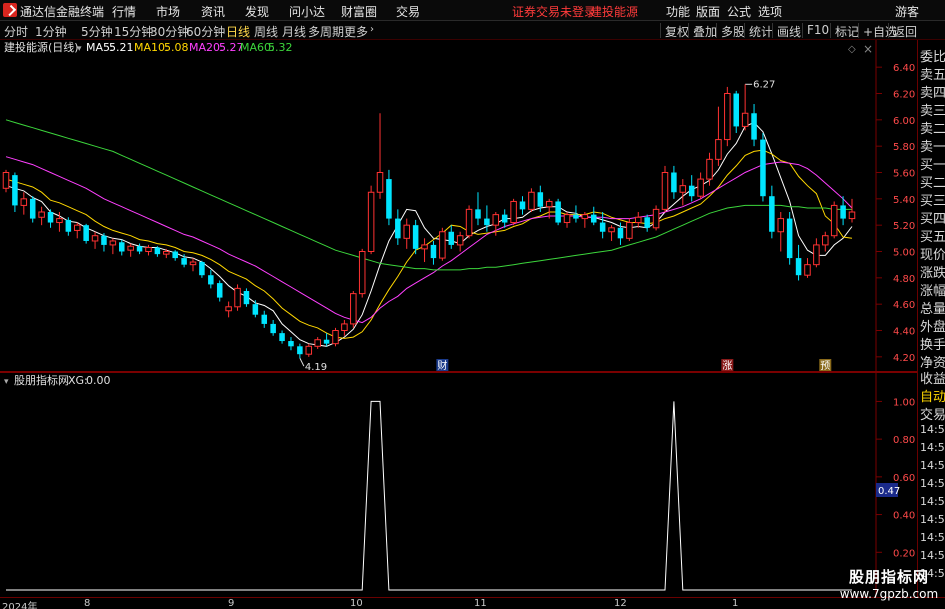 The height and width of the screenshot is (609, 945). What do you see at coordinates (359, 11) in the screenshot?
I see `menu-item-caifuquan: 财富圈` at bounding box center [359, 11].